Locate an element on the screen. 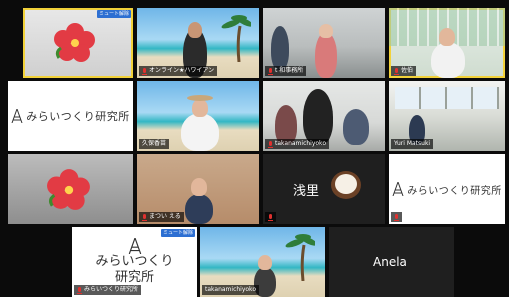  video-tile-takanami: takanamichiyoko is located at coordinates (324, 116).